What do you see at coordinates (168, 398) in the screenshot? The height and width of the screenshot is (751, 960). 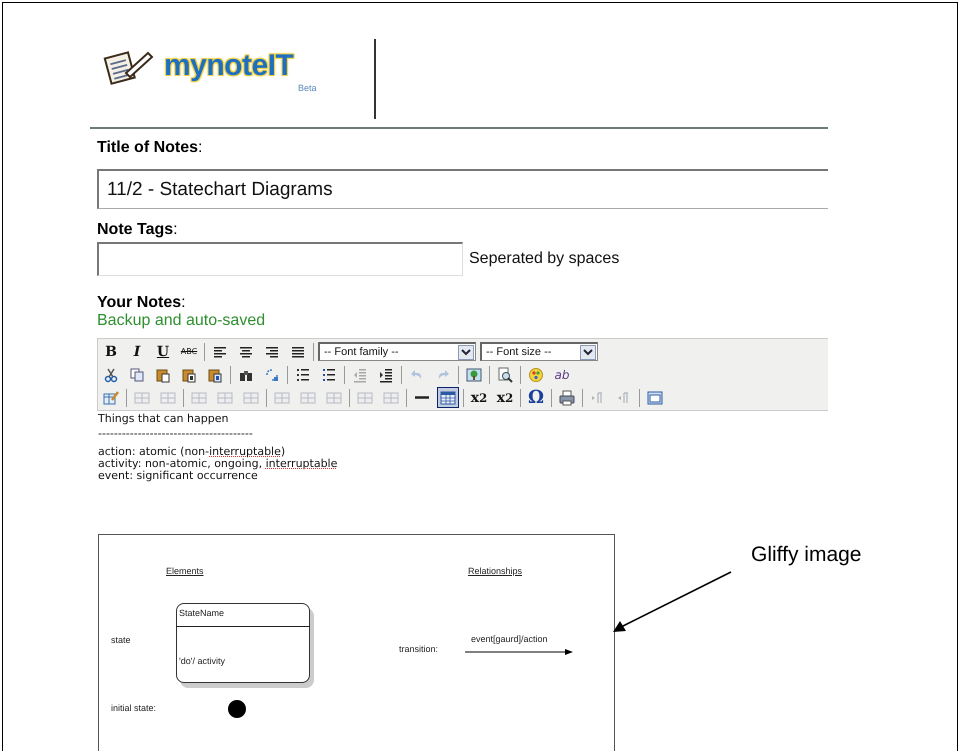 I see `cell-props-icon` at bounding box center [168, 398].